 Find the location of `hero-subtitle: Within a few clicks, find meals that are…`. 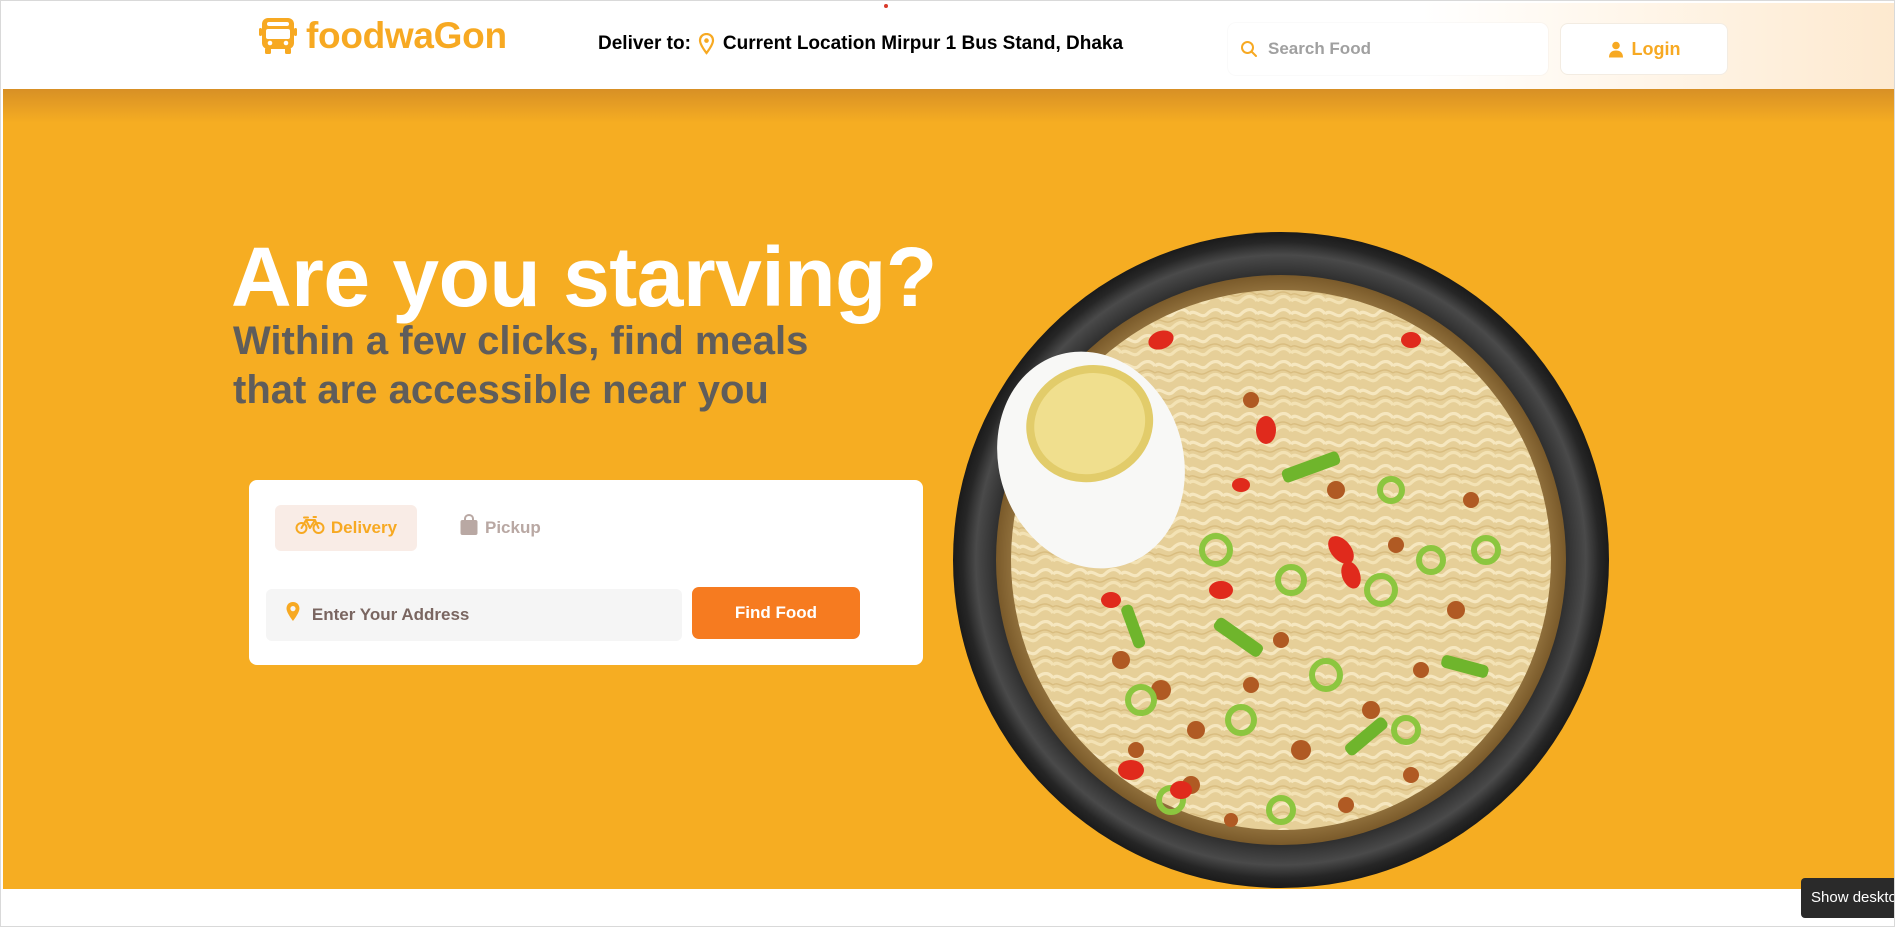

hero-subtitle: Within a few clicks, find meals that are… is located at coordinates (520, 366).